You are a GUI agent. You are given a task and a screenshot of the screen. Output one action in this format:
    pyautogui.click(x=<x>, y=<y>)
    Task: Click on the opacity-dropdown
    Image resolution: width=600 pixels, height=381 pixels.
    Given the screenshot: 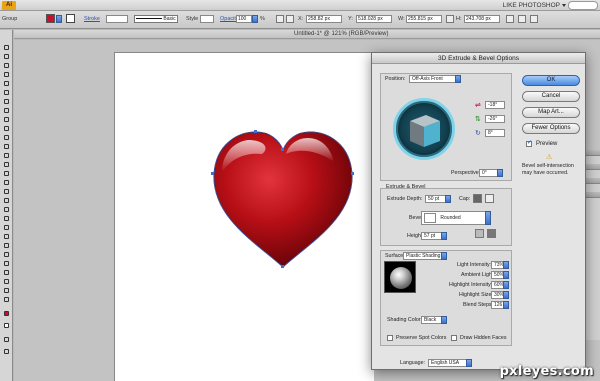 What is the action you would take?
    pyautogui.click(x=255, y=19)
    